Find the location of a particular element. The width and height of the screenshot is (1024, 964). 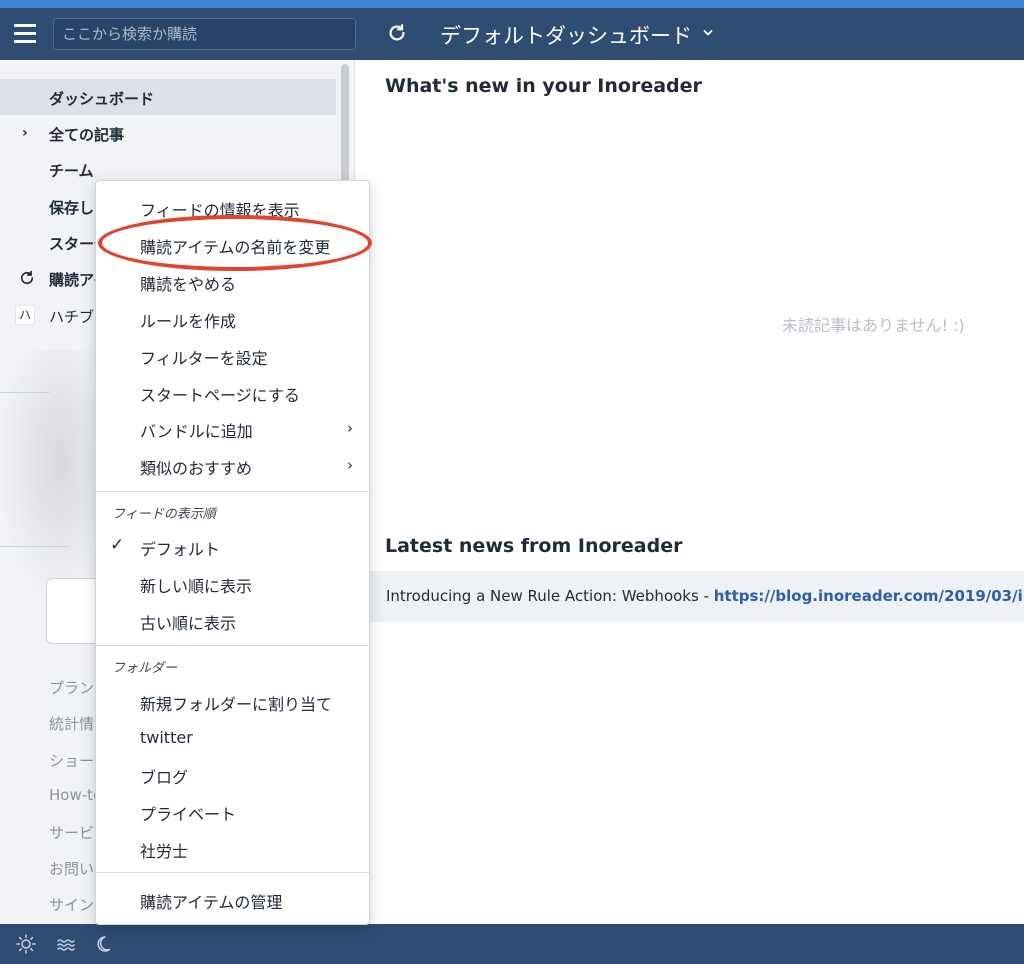

menu-item-create-rule: ルールを作成 is located at coordinates (232, 318).